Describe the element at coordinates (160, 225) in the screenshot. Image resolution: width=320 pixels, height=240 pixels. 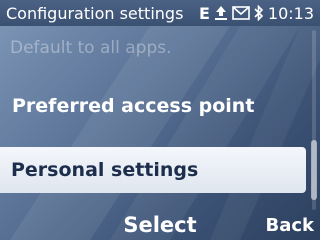
I see `softkey-bar: Select Back` at that location.